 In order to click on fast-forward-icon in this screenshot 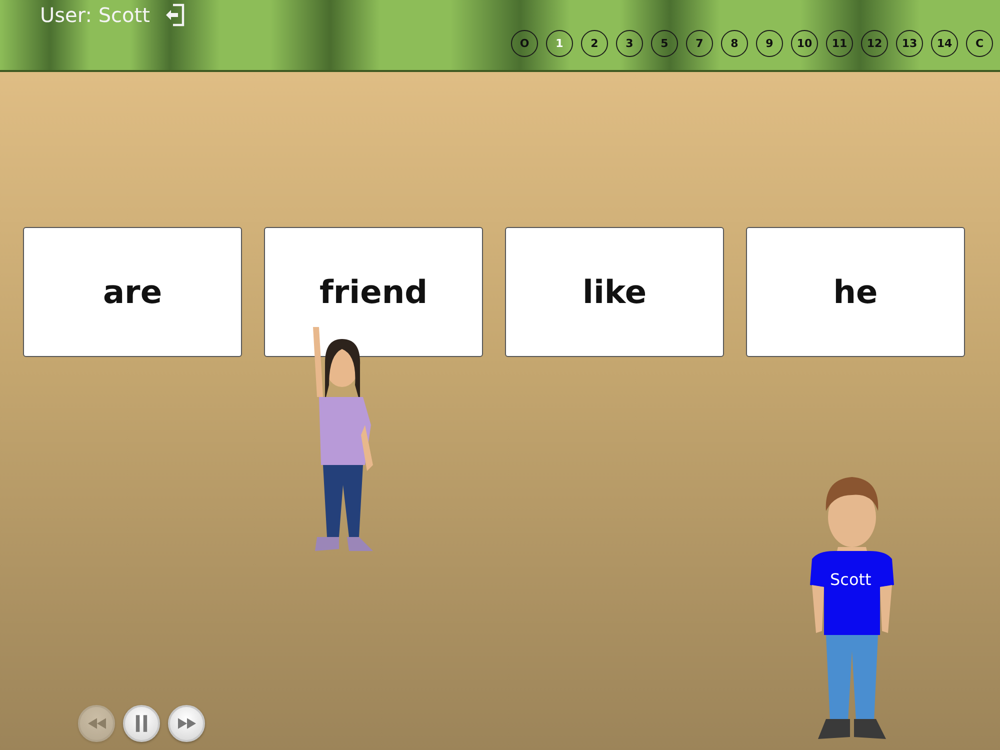, I will do `click(187, 723)`.